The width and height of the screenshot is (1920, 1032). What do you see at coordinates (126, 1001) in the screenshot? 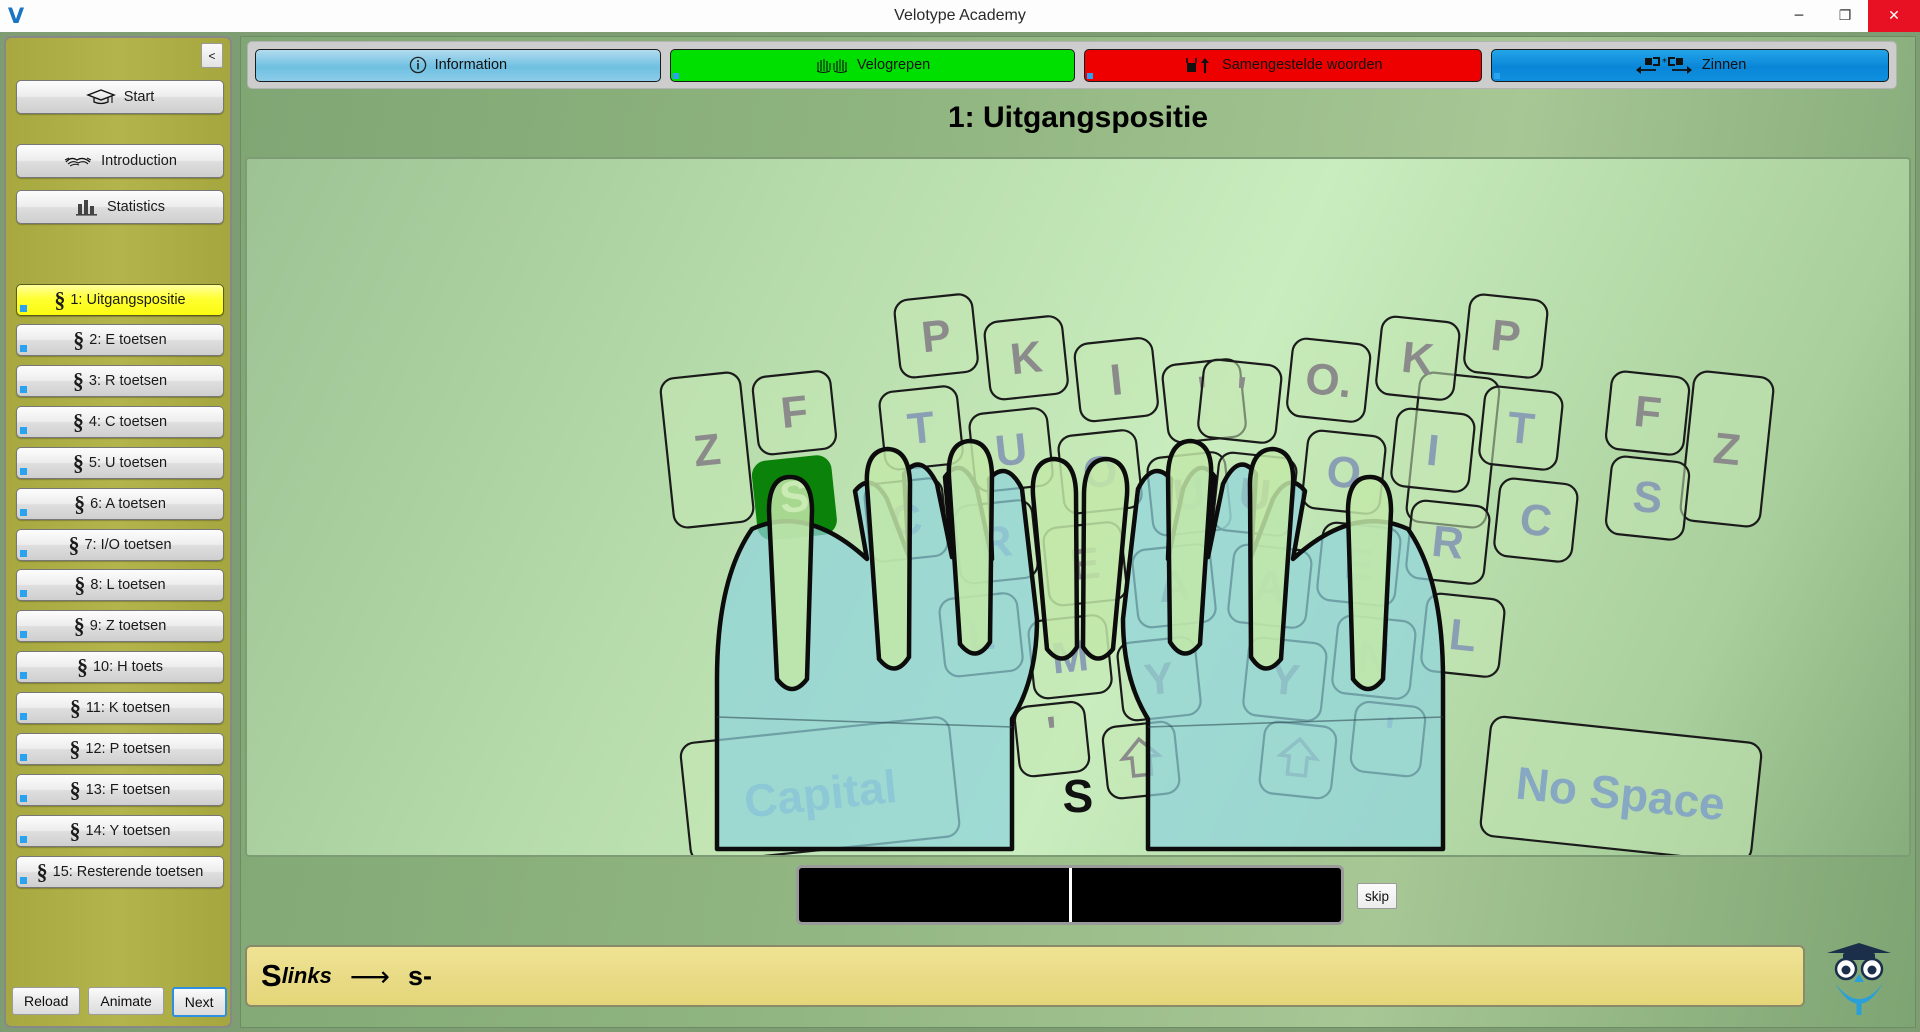
I see `animate-button: Animate` at bounding box center [126, 1001].